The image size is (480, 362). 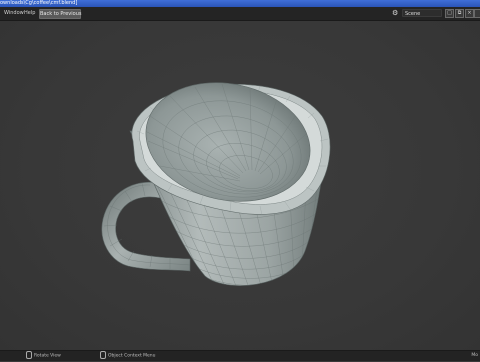 I want to click on back-to-previous-button: Back to Previous, so click(x=60, y=14).